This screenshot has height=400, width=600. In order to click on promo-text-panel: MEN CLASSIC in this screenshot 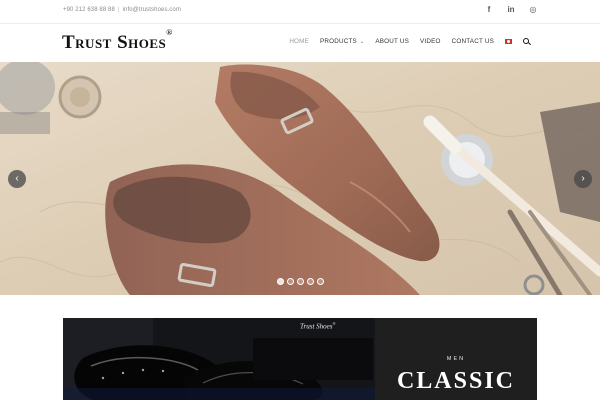, I will do `click(456, 359)`.